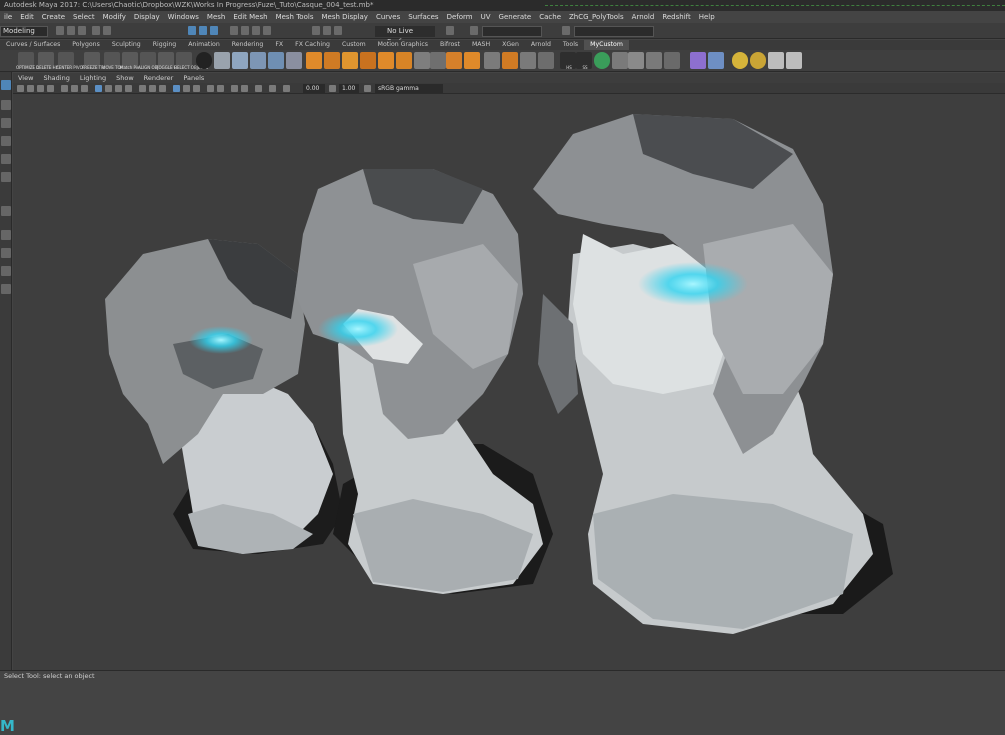  Describe the element at coordinates (162, 88) in the screenshot. I see `anti-aliasing-icon` at that location.